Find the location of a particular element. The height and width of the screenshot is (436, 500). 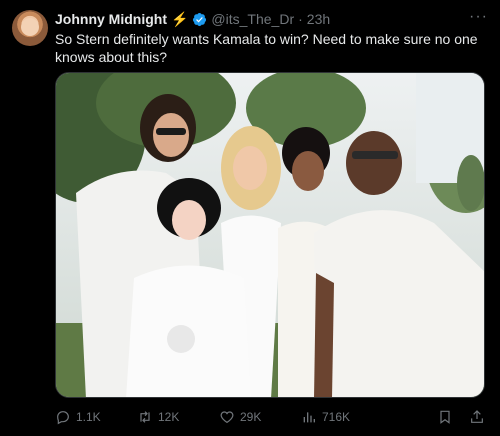

repost-button: 12K is located at coordinates (178, 417).